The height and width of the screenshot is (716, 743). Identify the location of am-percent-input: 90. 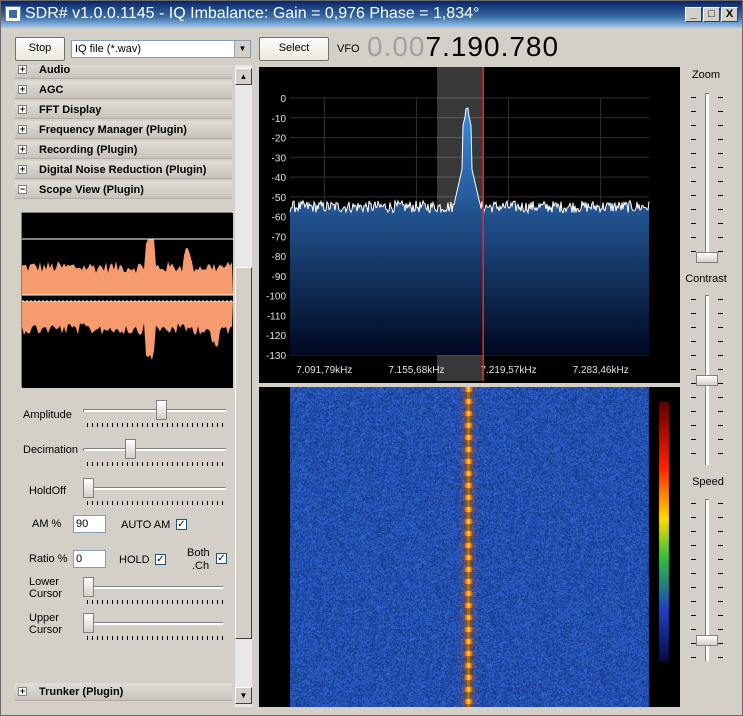
(89, 524).